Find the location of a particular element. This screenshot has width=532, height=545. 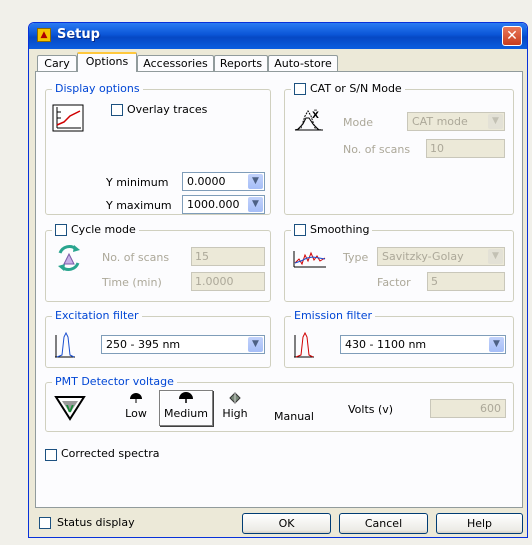

cat-mode-header: CAT or S/N Mode is located at coordinates (348, 88).